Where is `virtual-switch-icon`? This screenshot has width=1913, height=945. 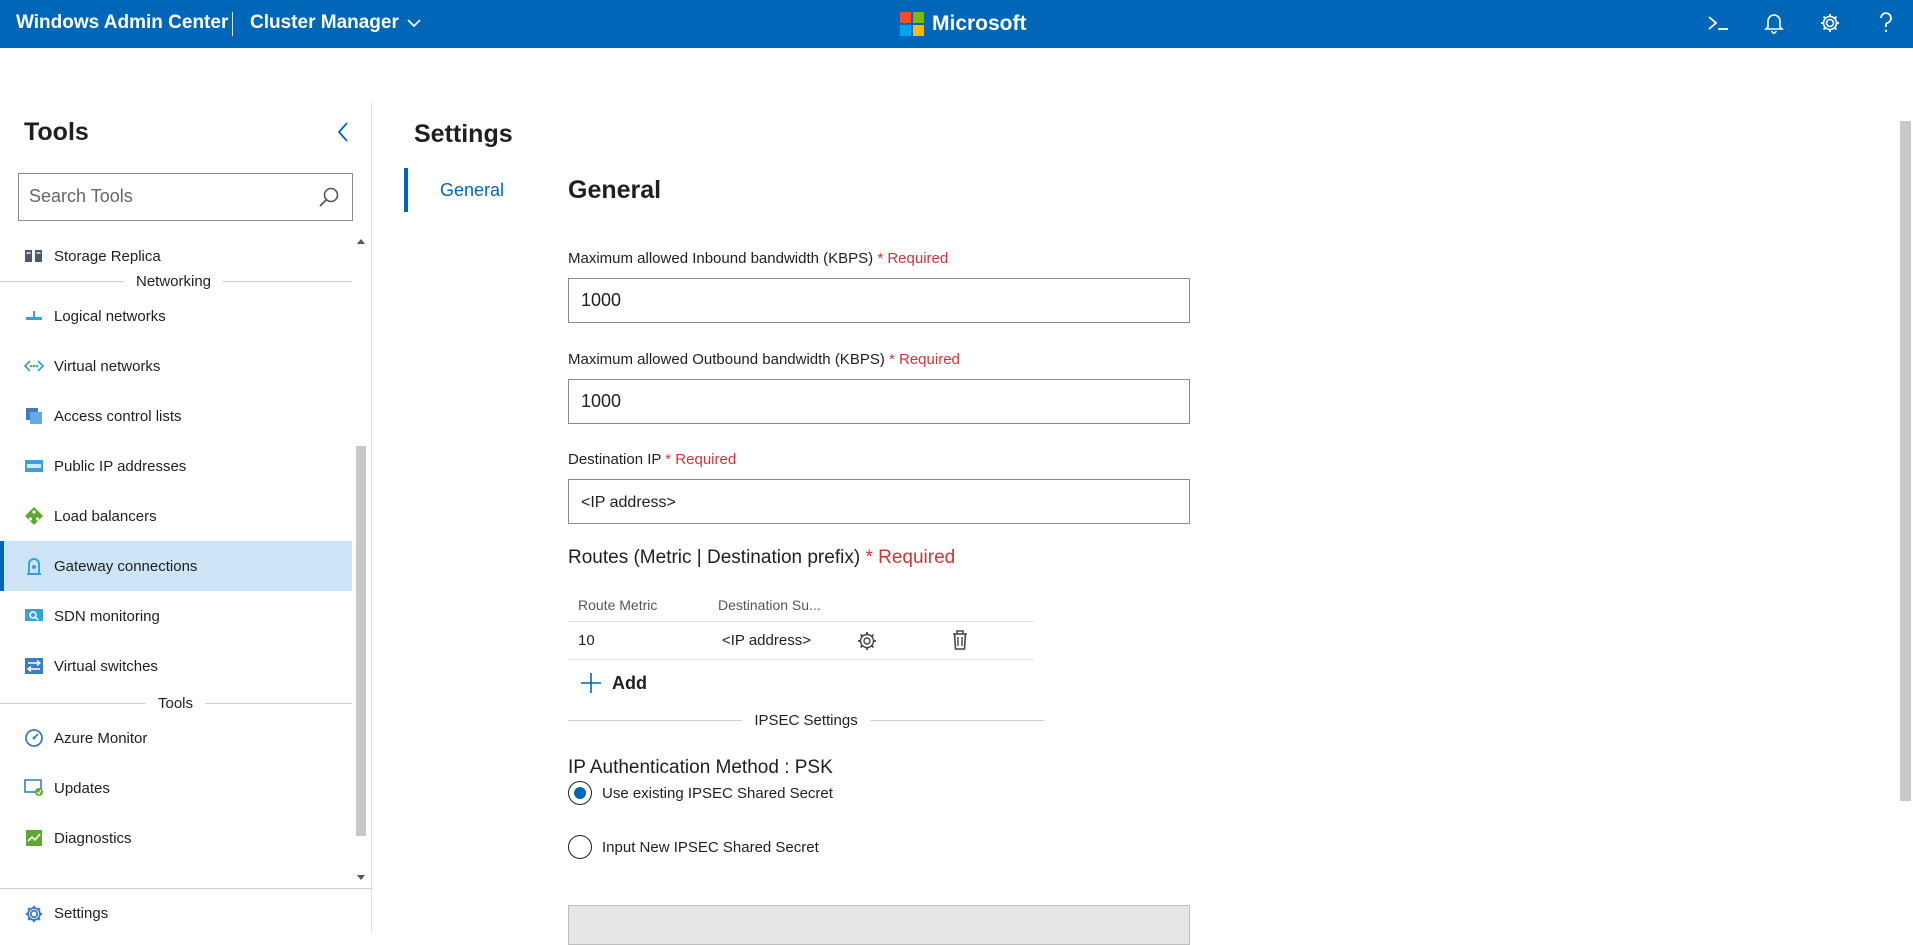 virtual-switch-icon is located at coordinates (34, 666).